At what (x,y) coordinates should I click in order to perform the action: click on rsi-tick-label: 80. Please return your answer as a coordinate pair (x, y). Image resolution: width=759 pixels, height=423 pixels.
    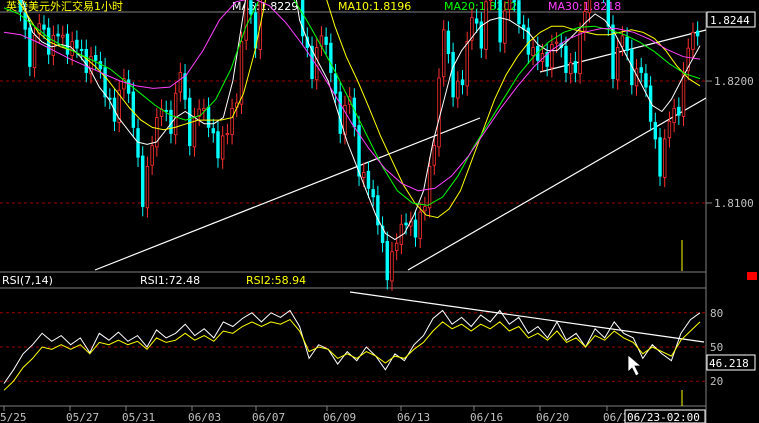
    Looking at the image, I should click on (716, 313).